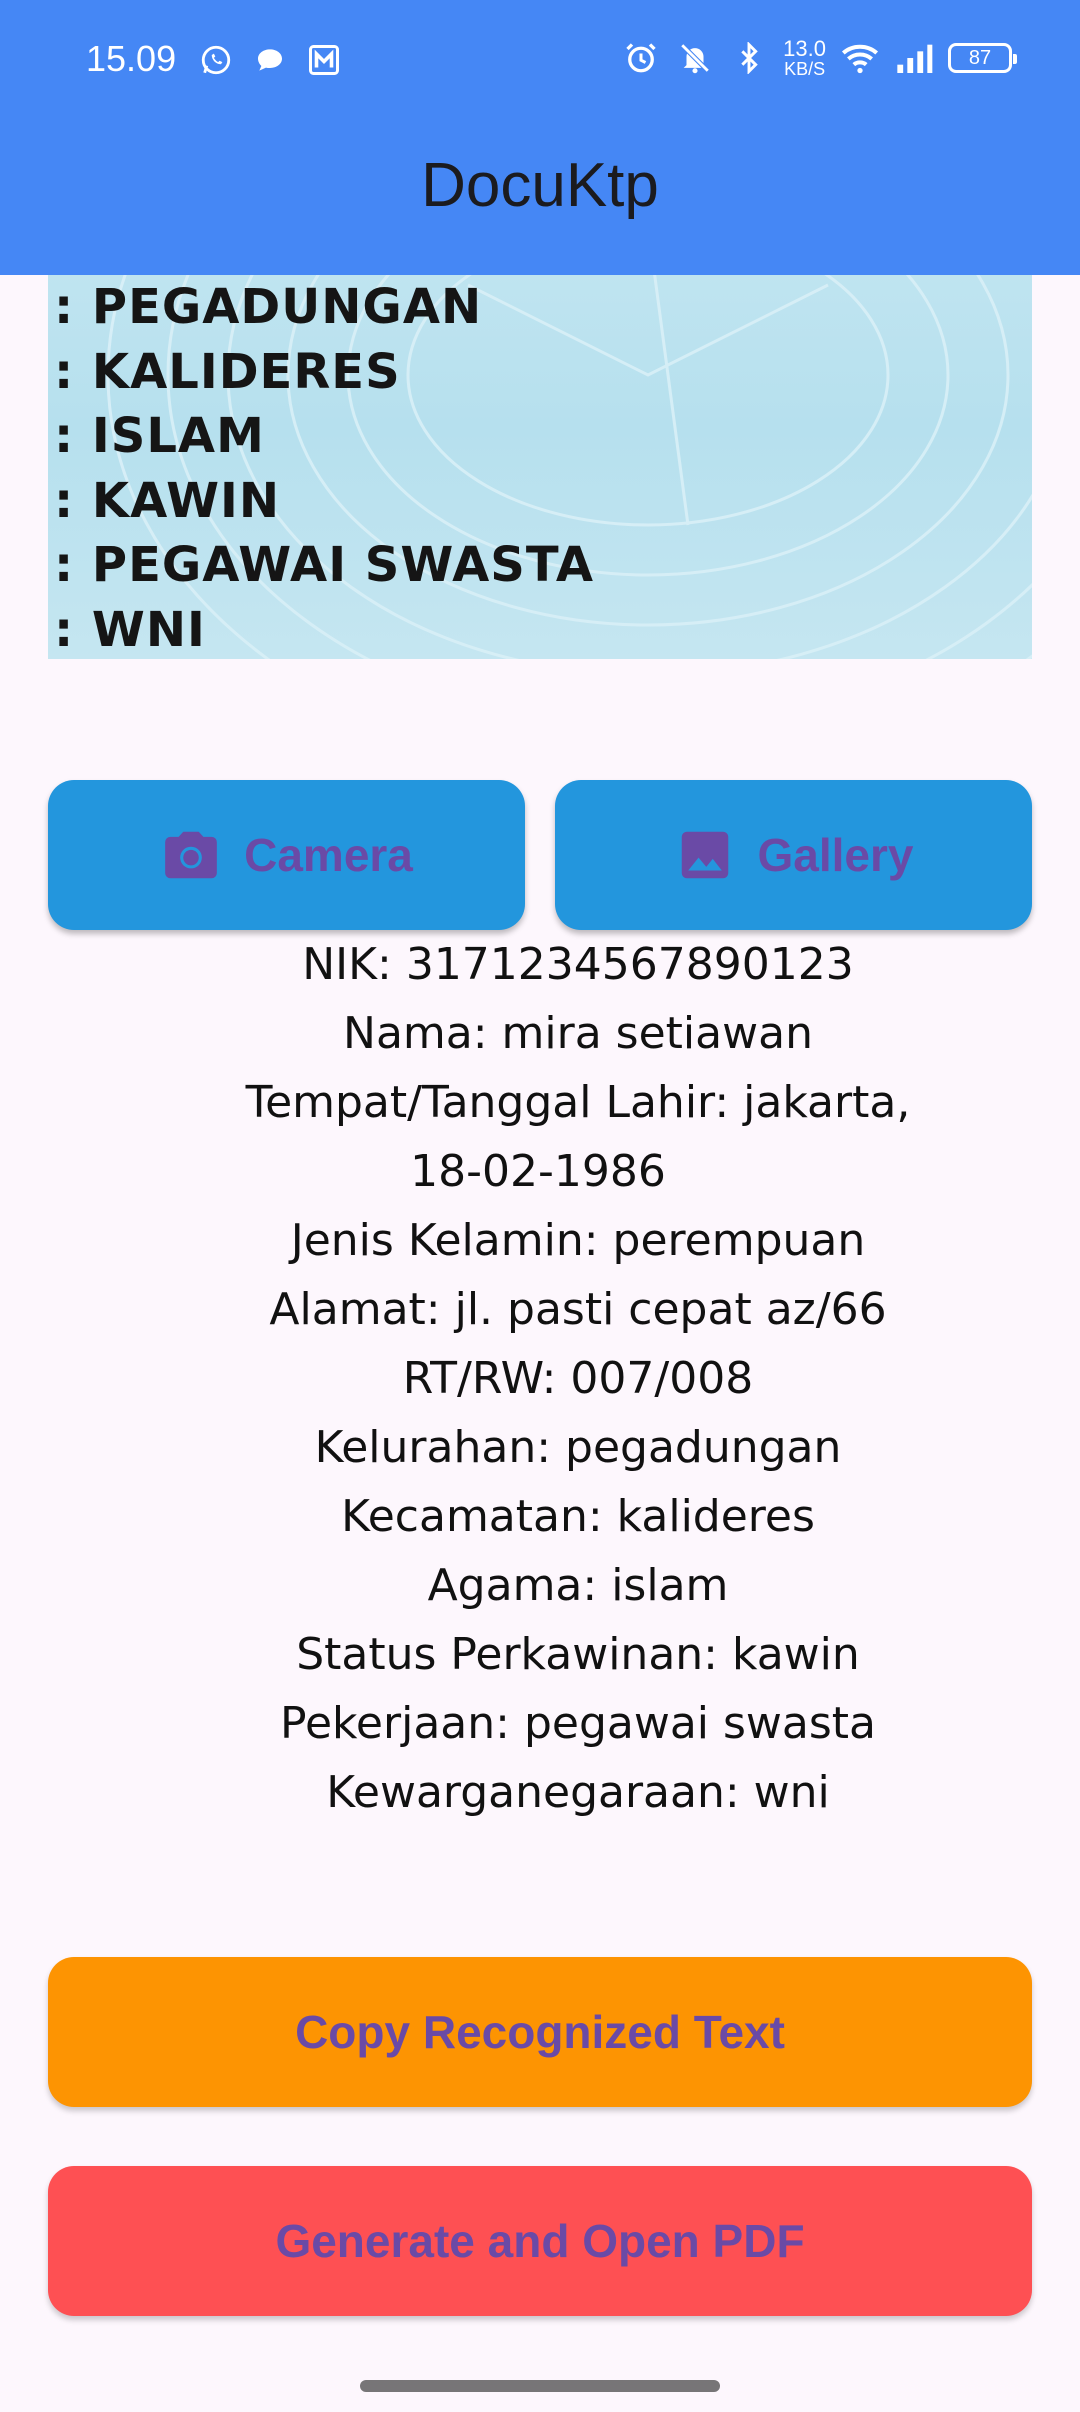 This screenshot has width=1080, height=2412. What do you see at coordinates (578, 1792) in the screenshot?
I see `kewarganegaraan-line: Kewarganegaraan: wni` at bounding box center [578, 1792].